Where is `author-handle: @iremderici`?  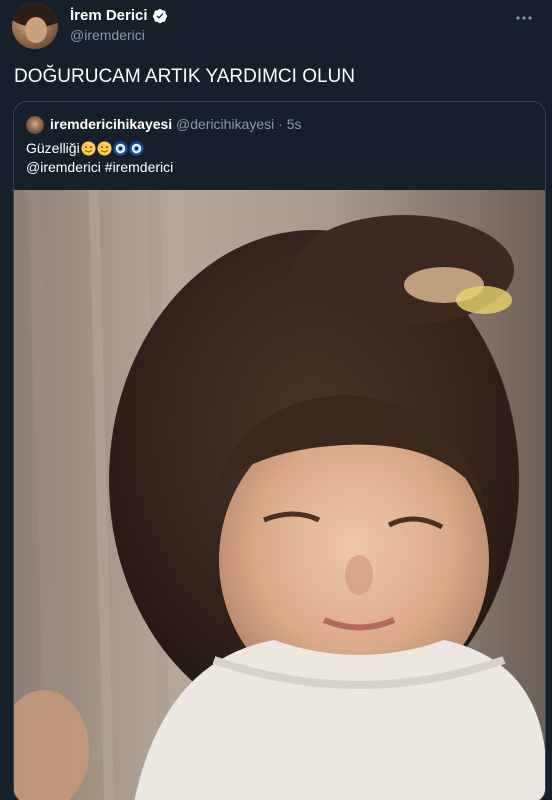
author-handle: @iremderici is located at coordinates (107, 35).